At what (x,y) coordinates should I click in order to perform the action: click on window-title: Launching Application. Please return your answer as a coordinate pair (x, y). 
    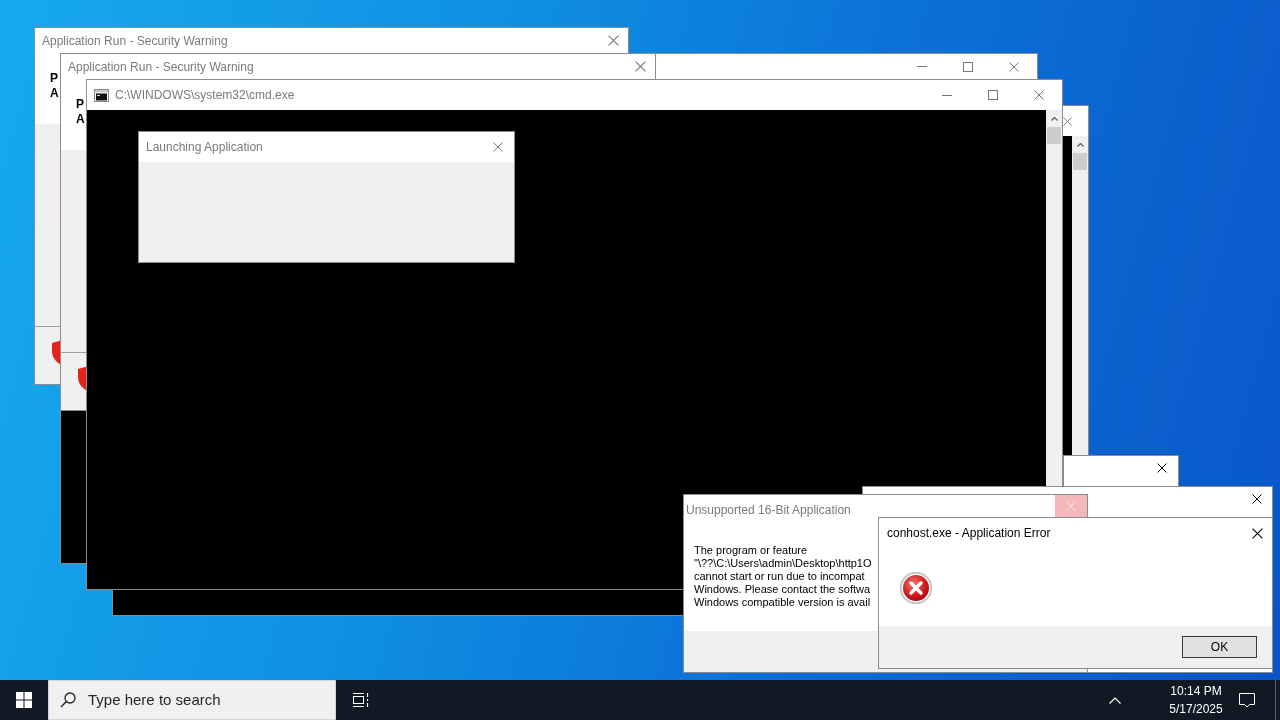
    Looking at the image, I should click on (204, 147).